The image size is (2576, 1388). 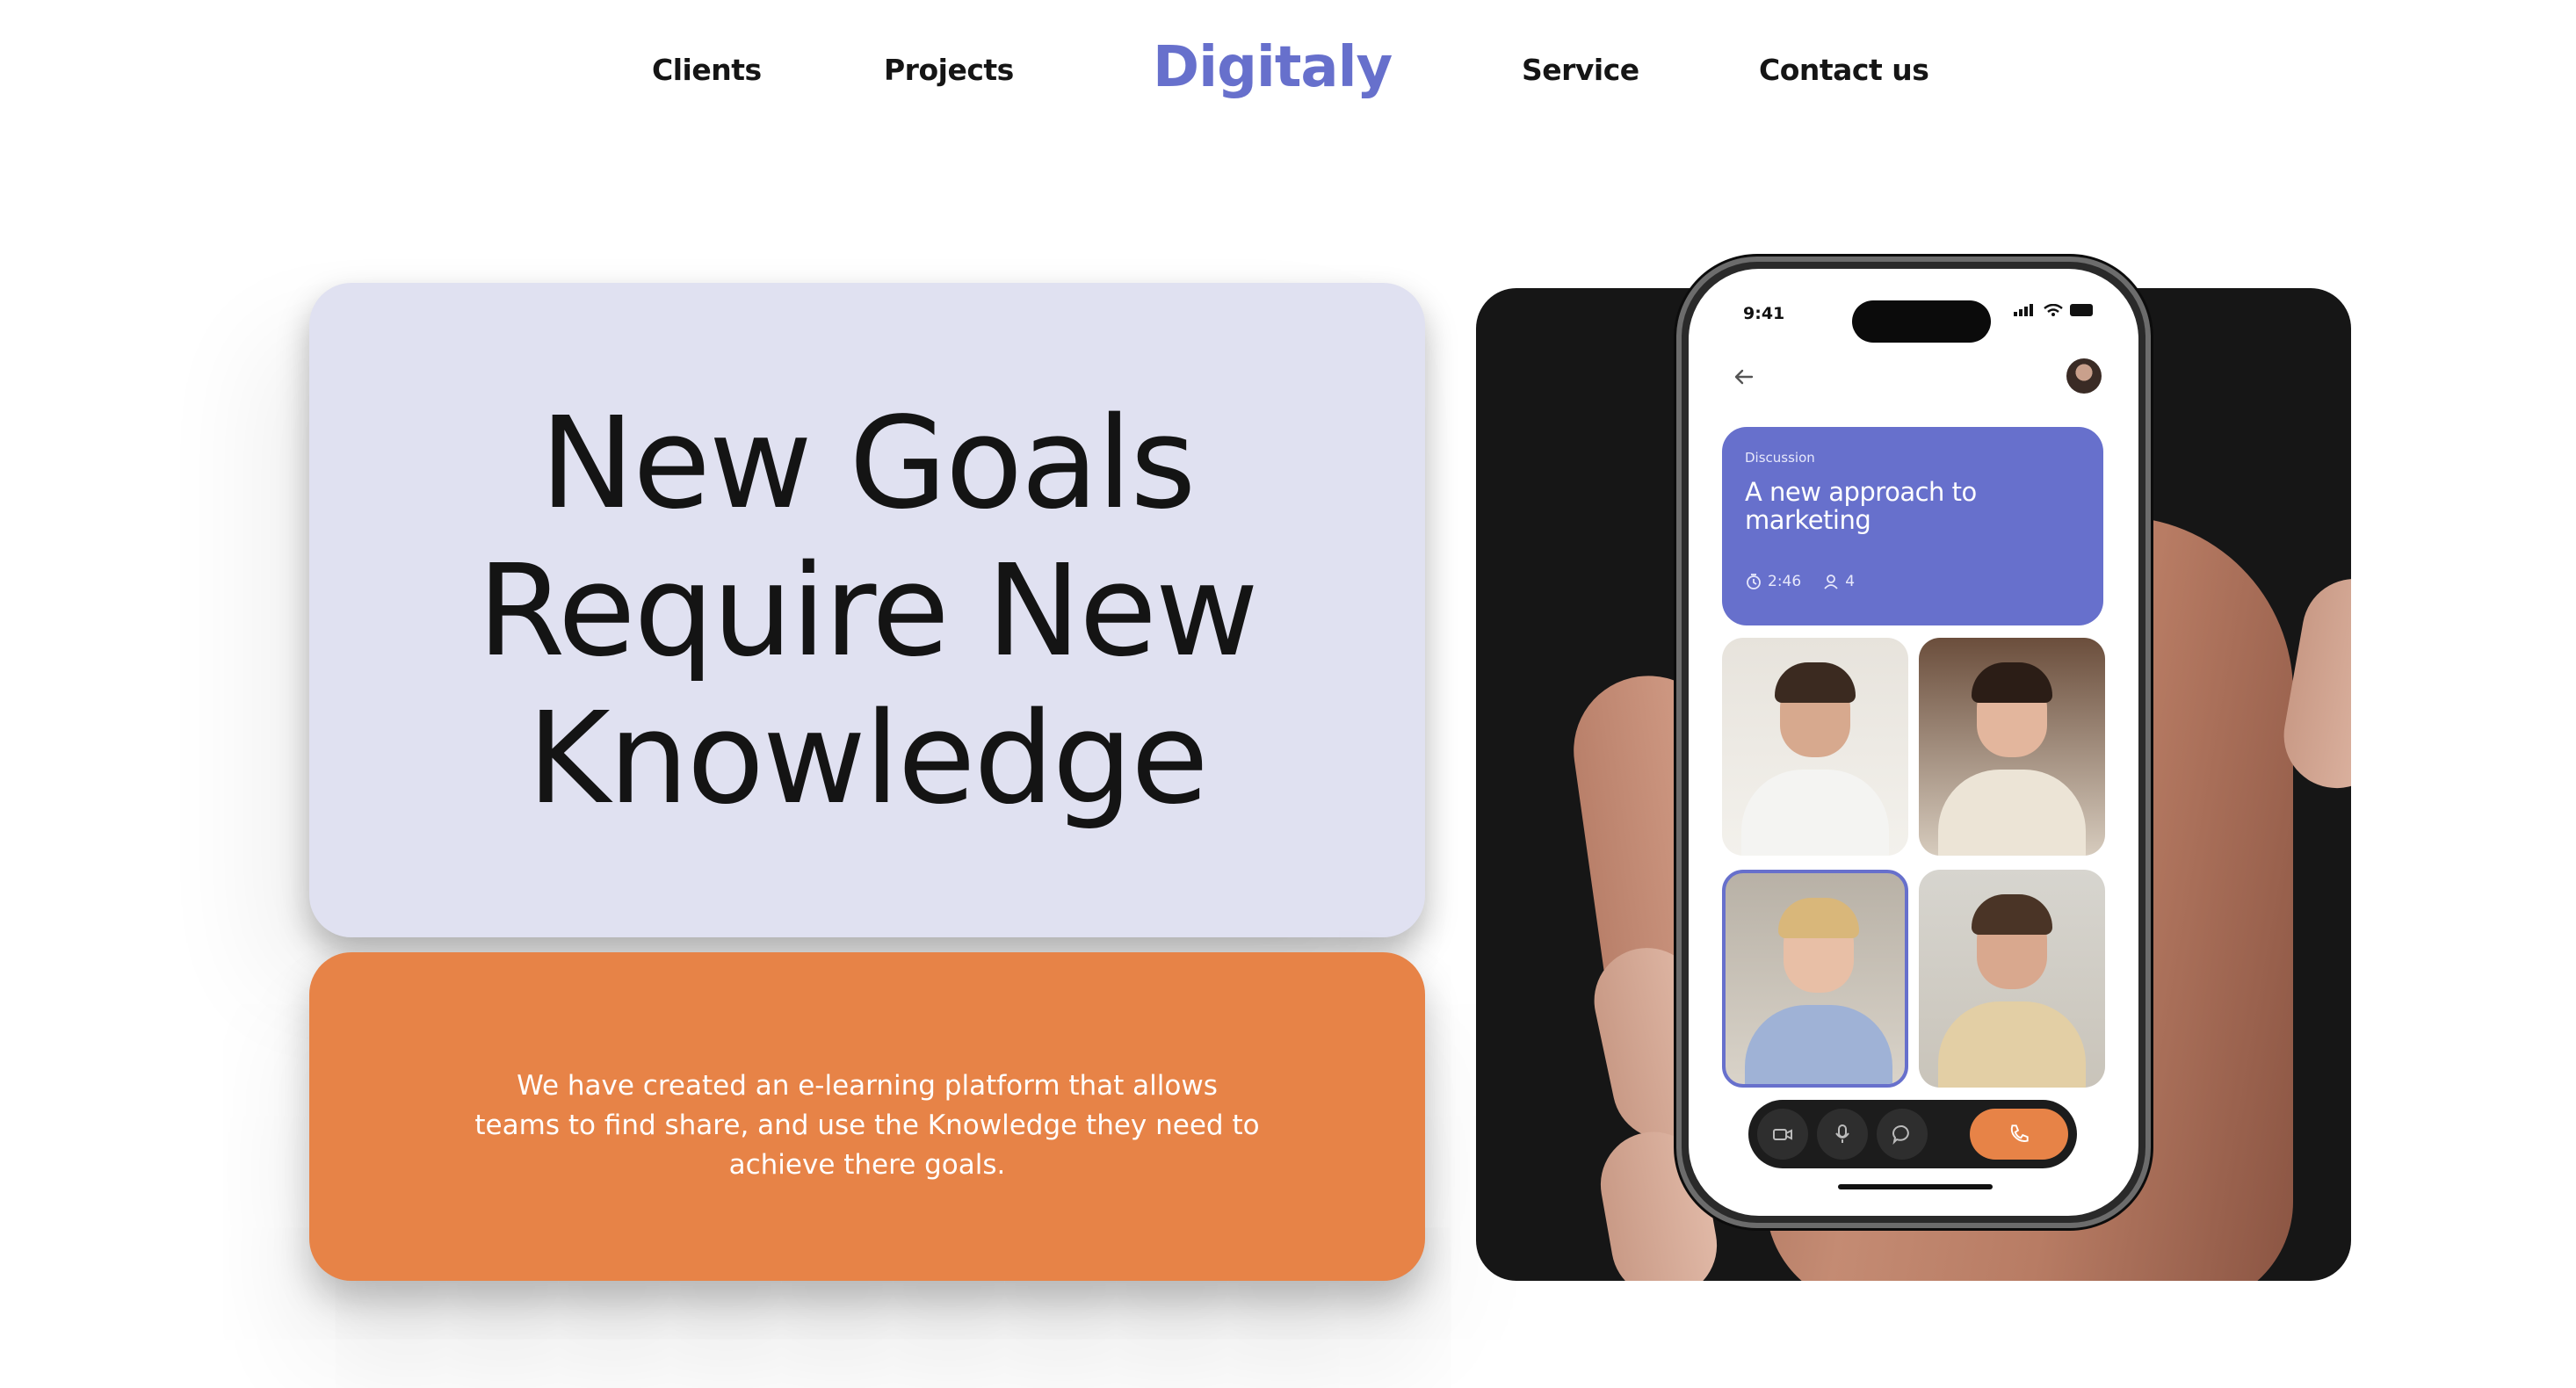 I want to click on end-call-button, so click(x=2019, y=1134).